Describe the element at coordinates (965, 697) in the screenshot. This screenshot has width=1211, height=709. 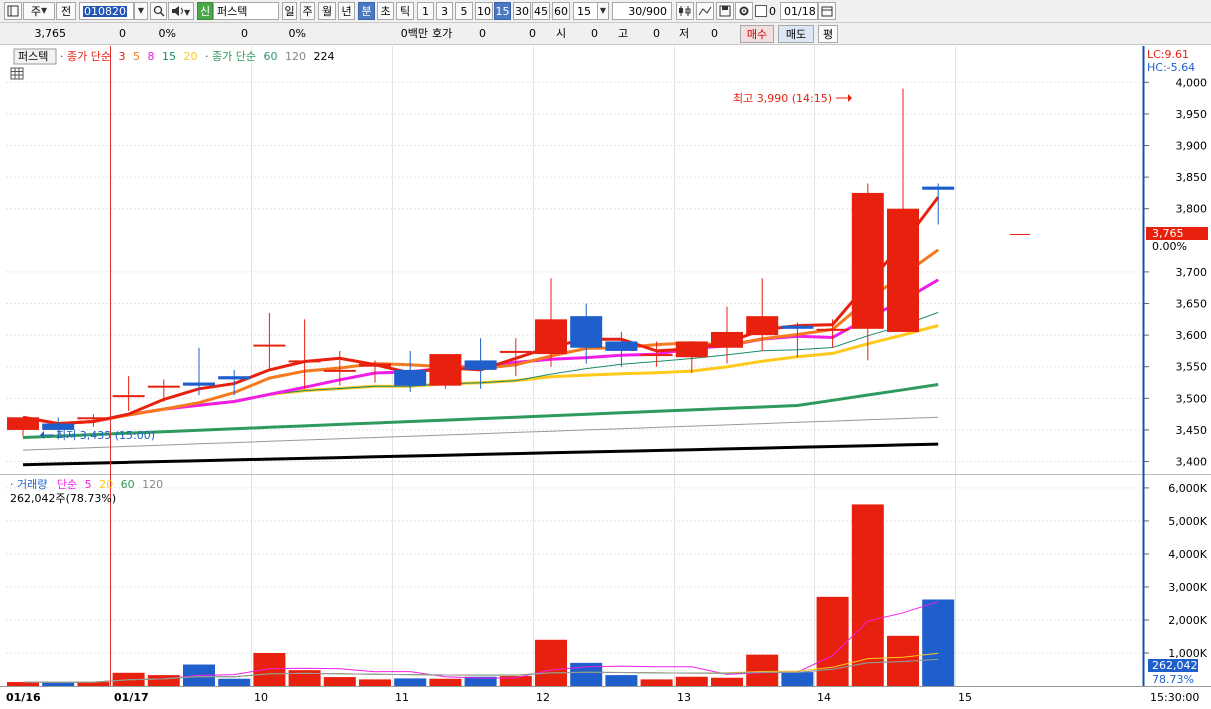
I see `x-label-15: 15` at that location.